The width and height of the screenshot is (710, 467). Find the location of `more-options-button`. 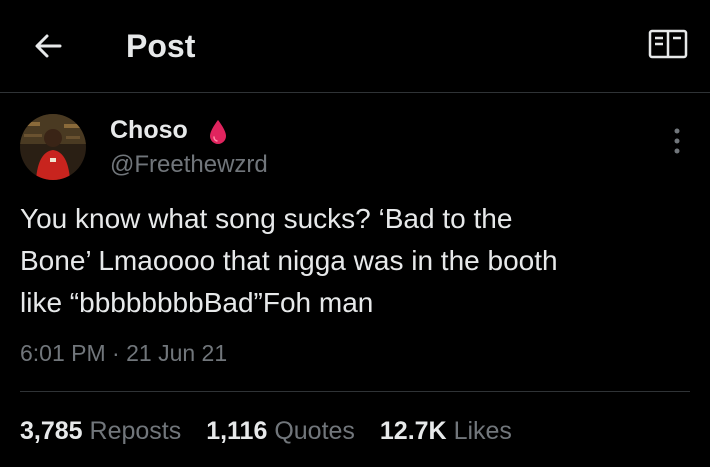

more-options-button is located at coordinates (677, 141).